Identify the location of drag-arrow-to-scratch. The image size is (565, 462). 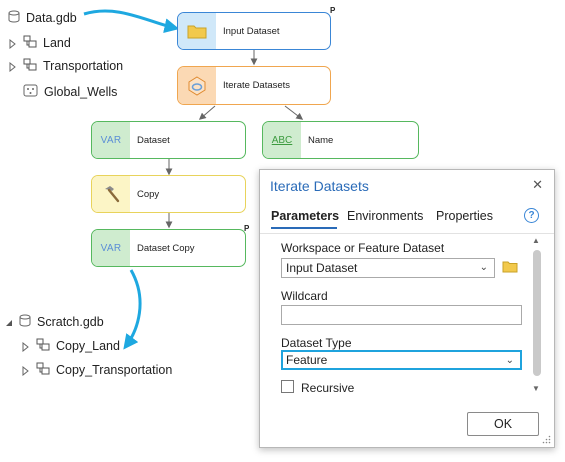
(132, 309).